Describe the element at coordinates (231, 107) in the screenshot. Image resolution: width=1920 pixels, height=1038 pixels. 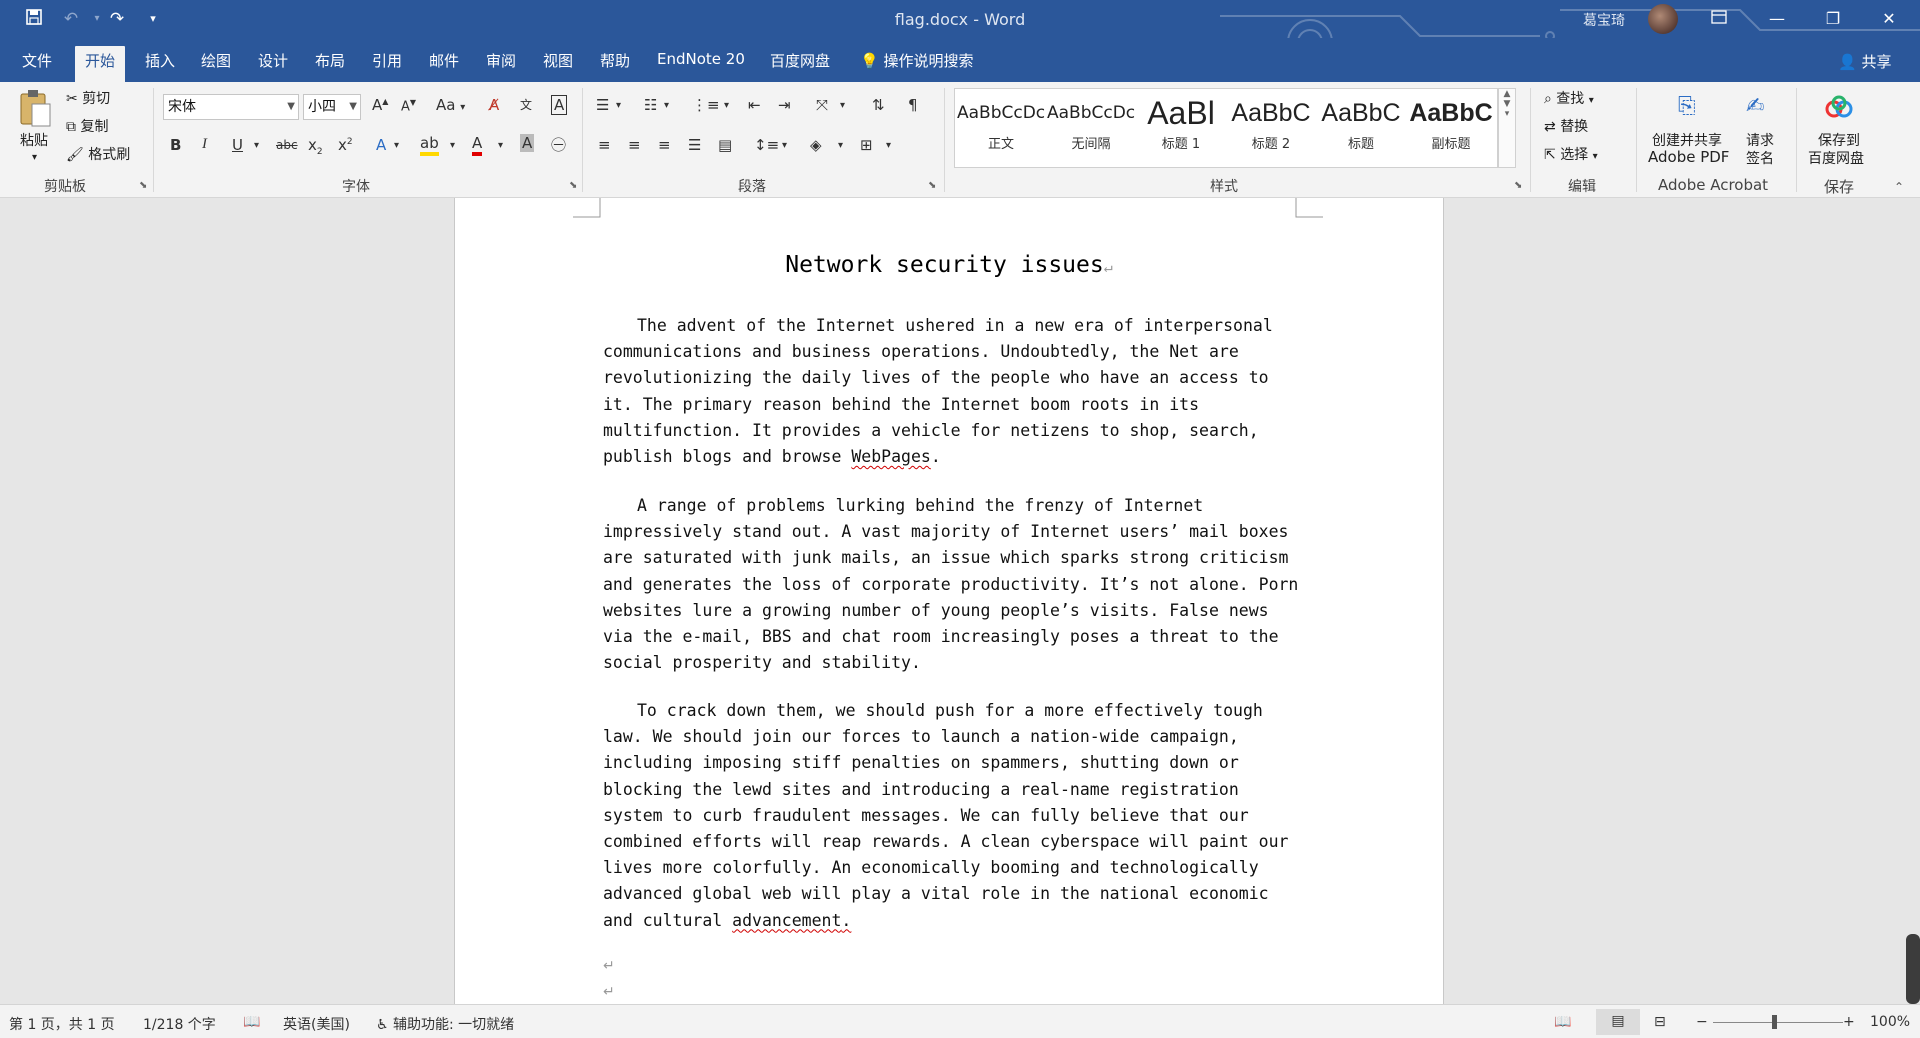
I see `font-name-combo: 宋体 ▼` at that location.